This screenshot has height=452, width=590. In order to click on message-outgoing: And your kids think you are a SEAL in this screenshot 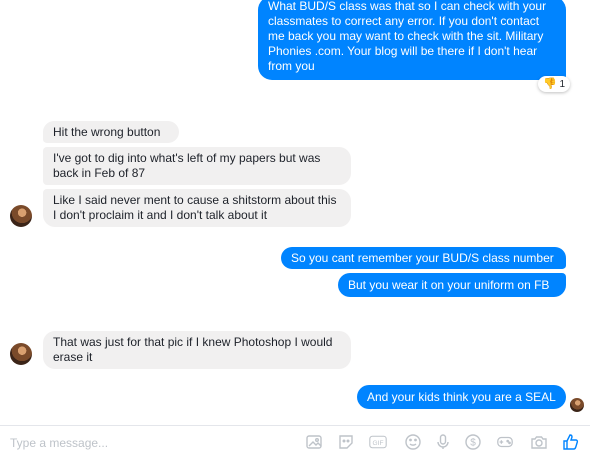, I will do `click(461, 397)`.